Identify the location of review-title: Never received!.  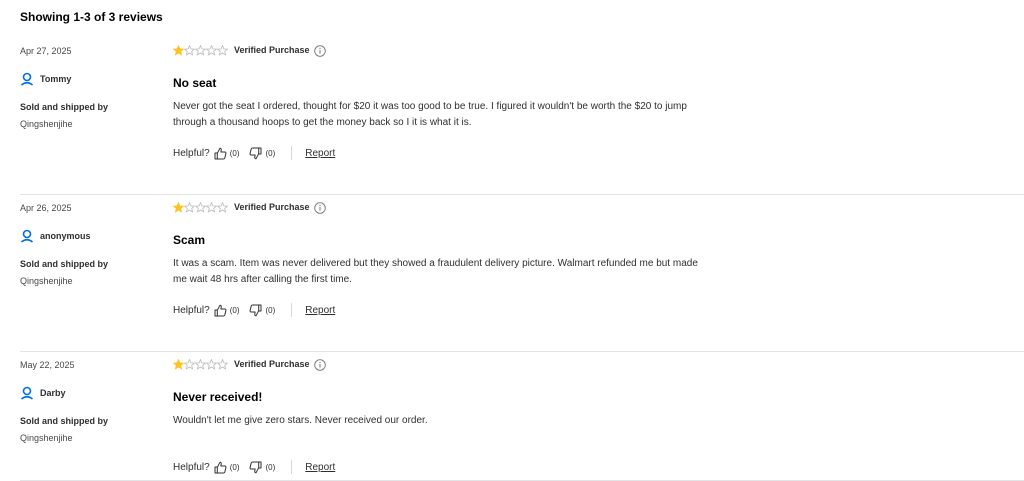
(218, 397).